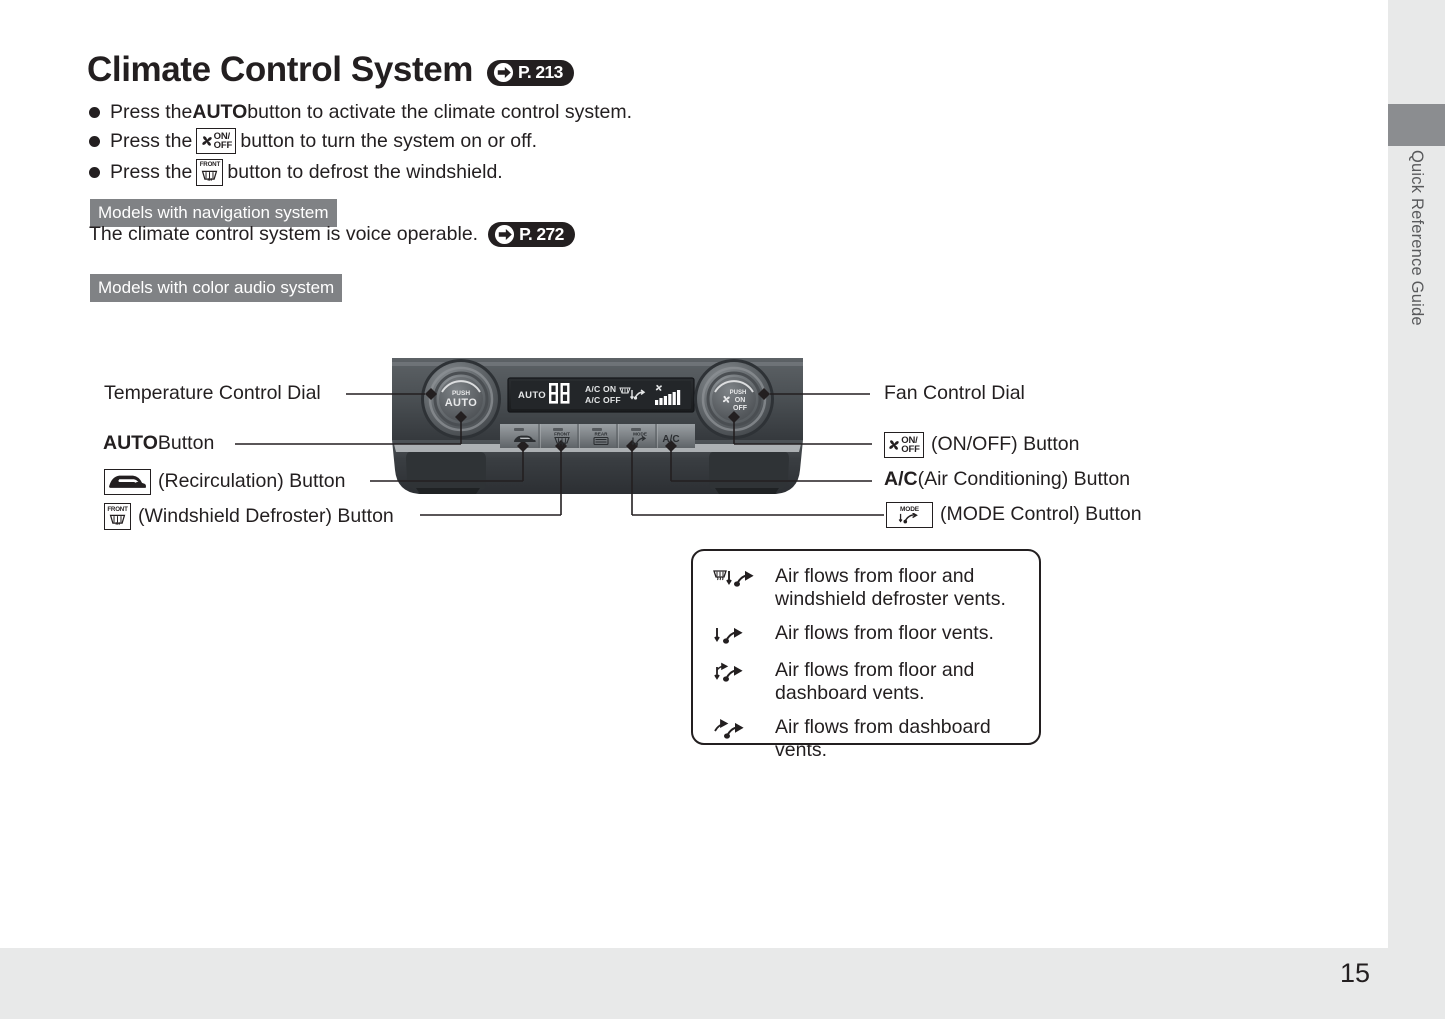 Image resolution: width=1445 pixels, height=1019 pixels. Describe the element at coordinates (252, 481) in the screenshot. I see `callout-recirculation-button-label: (Recirculation) Button` at that location.